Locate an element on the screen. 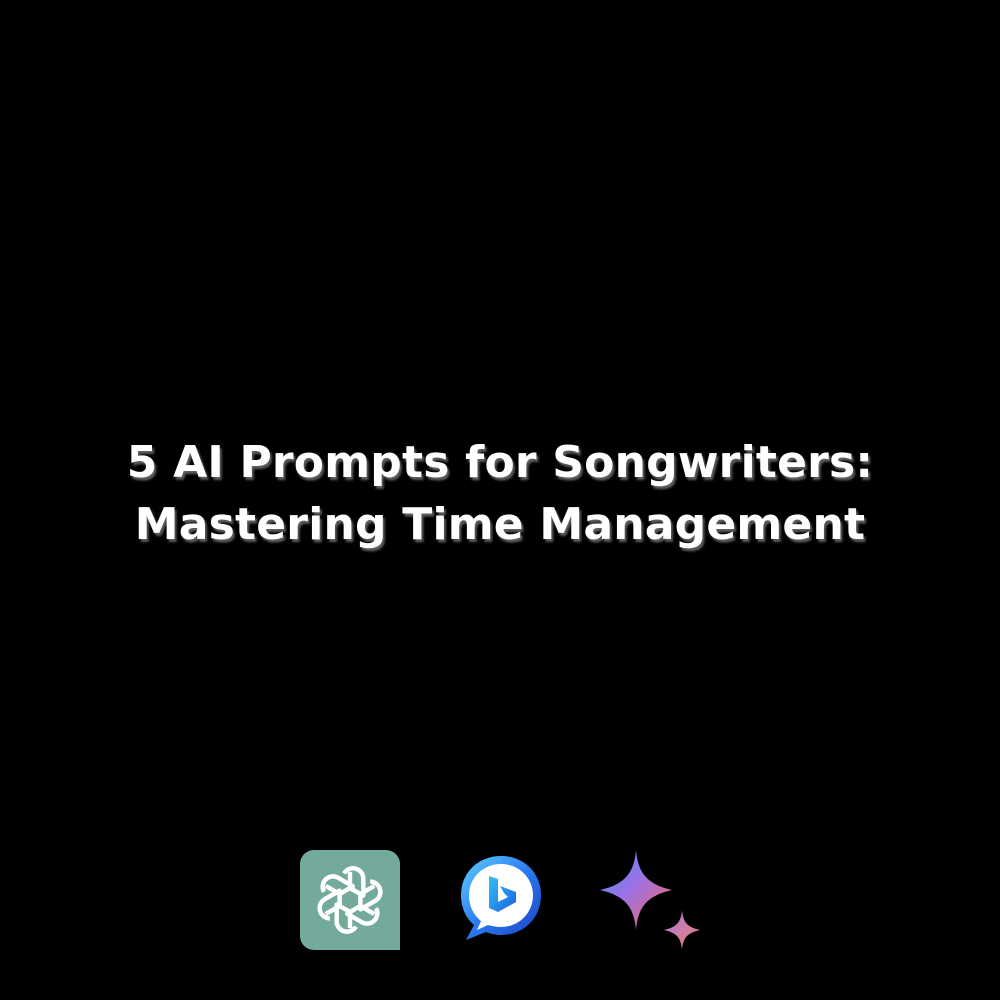 Image resolution: width=1000 pixels, height=1000 pixels. headline-line-2: Mastering Time Management is located at coordinates (500, 524).